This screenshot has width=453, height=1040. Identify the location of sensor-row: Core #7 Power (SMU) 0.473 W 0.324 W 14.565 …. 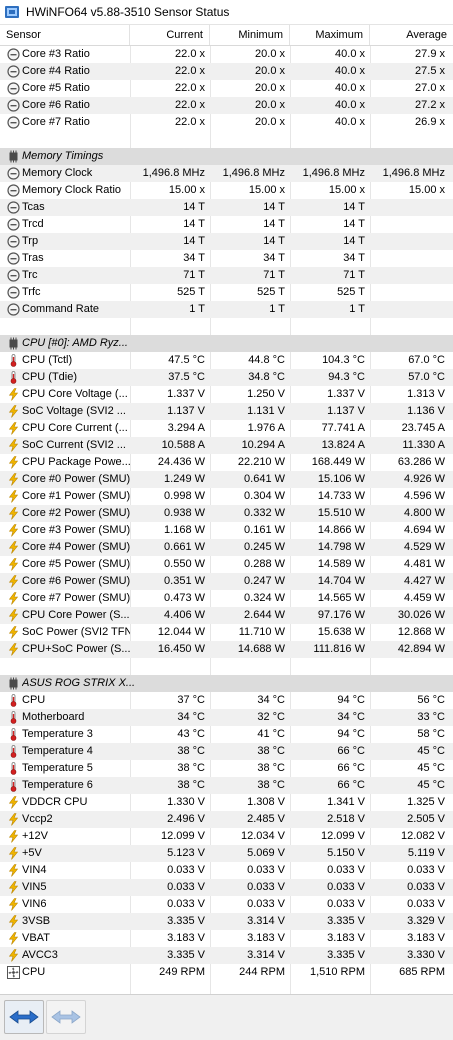
(226, 598).